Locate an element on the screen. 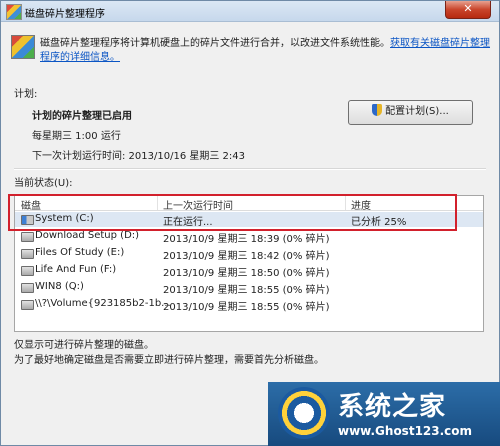 This screenshot has height=446, width=500. disk-last-run: 2013/10/9 星期三 18:42 (0% 碎片) is located at coordinates (246, 256).